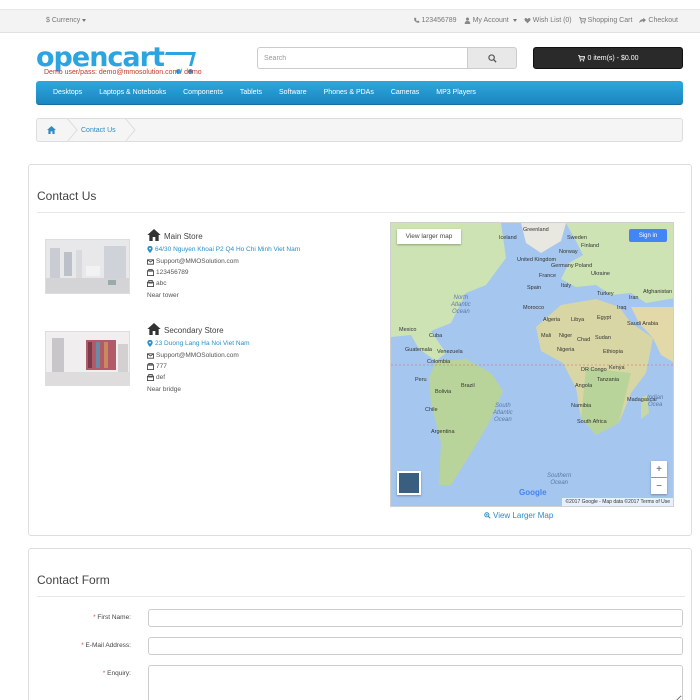 This screenshot has height=700, width=700. I want to click on map-label: Libya, so click(578, 320).